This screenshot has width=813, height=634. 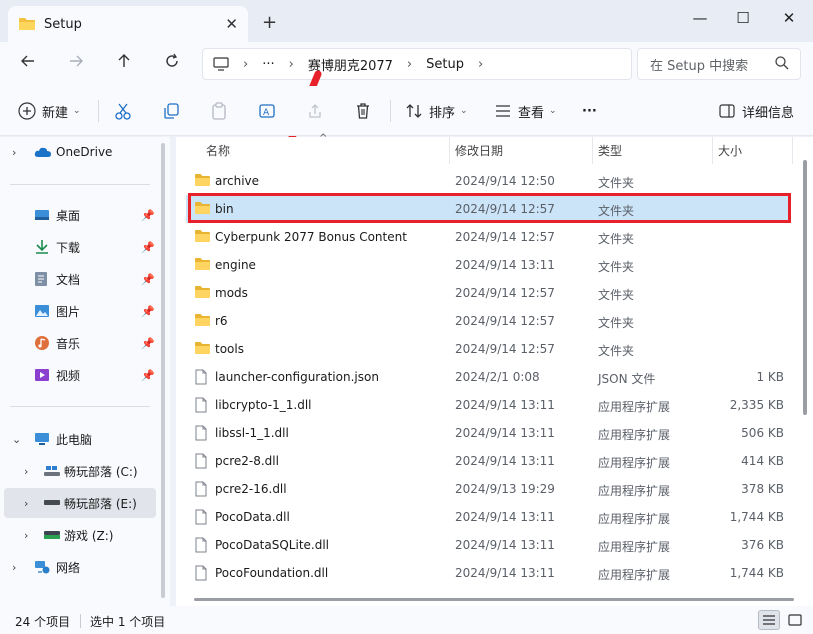 I want to click on sidebar-item-label: 图片, so click(x=68, y=311).